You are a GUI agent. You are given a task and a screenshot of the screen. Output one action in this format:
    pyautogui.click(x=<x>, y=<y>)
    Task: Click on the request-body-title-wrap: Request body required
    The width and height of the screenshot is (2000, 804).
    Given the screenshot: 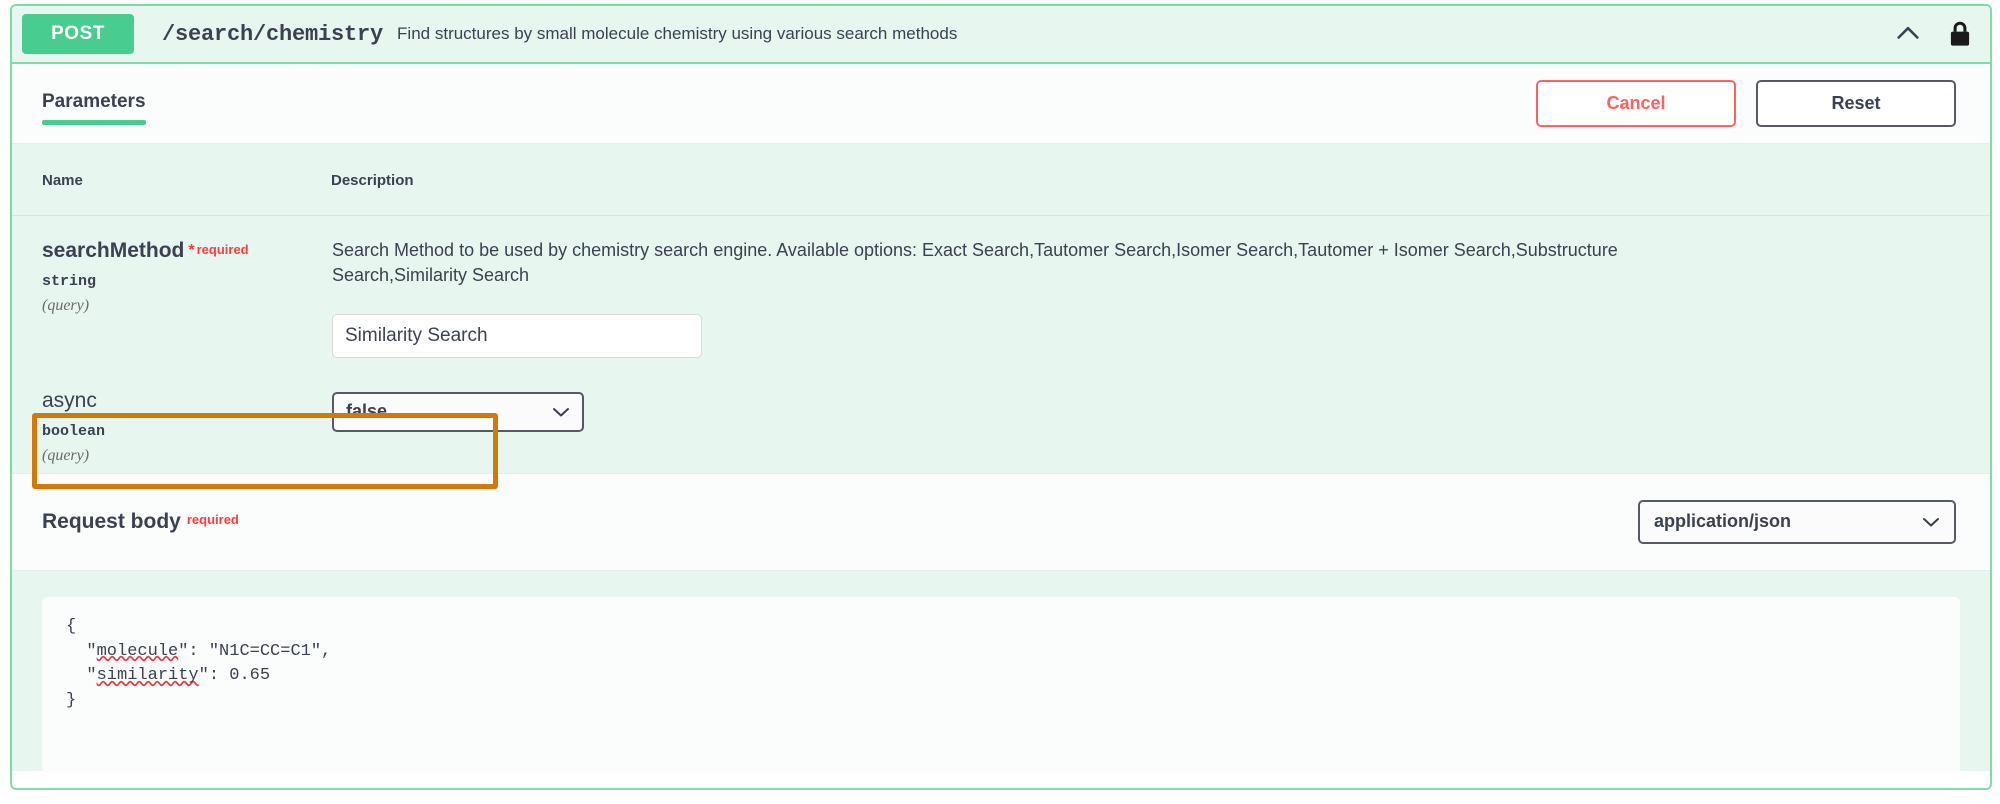 What is the action you would take?
    pyautogui.click(x=140, y=522)
    